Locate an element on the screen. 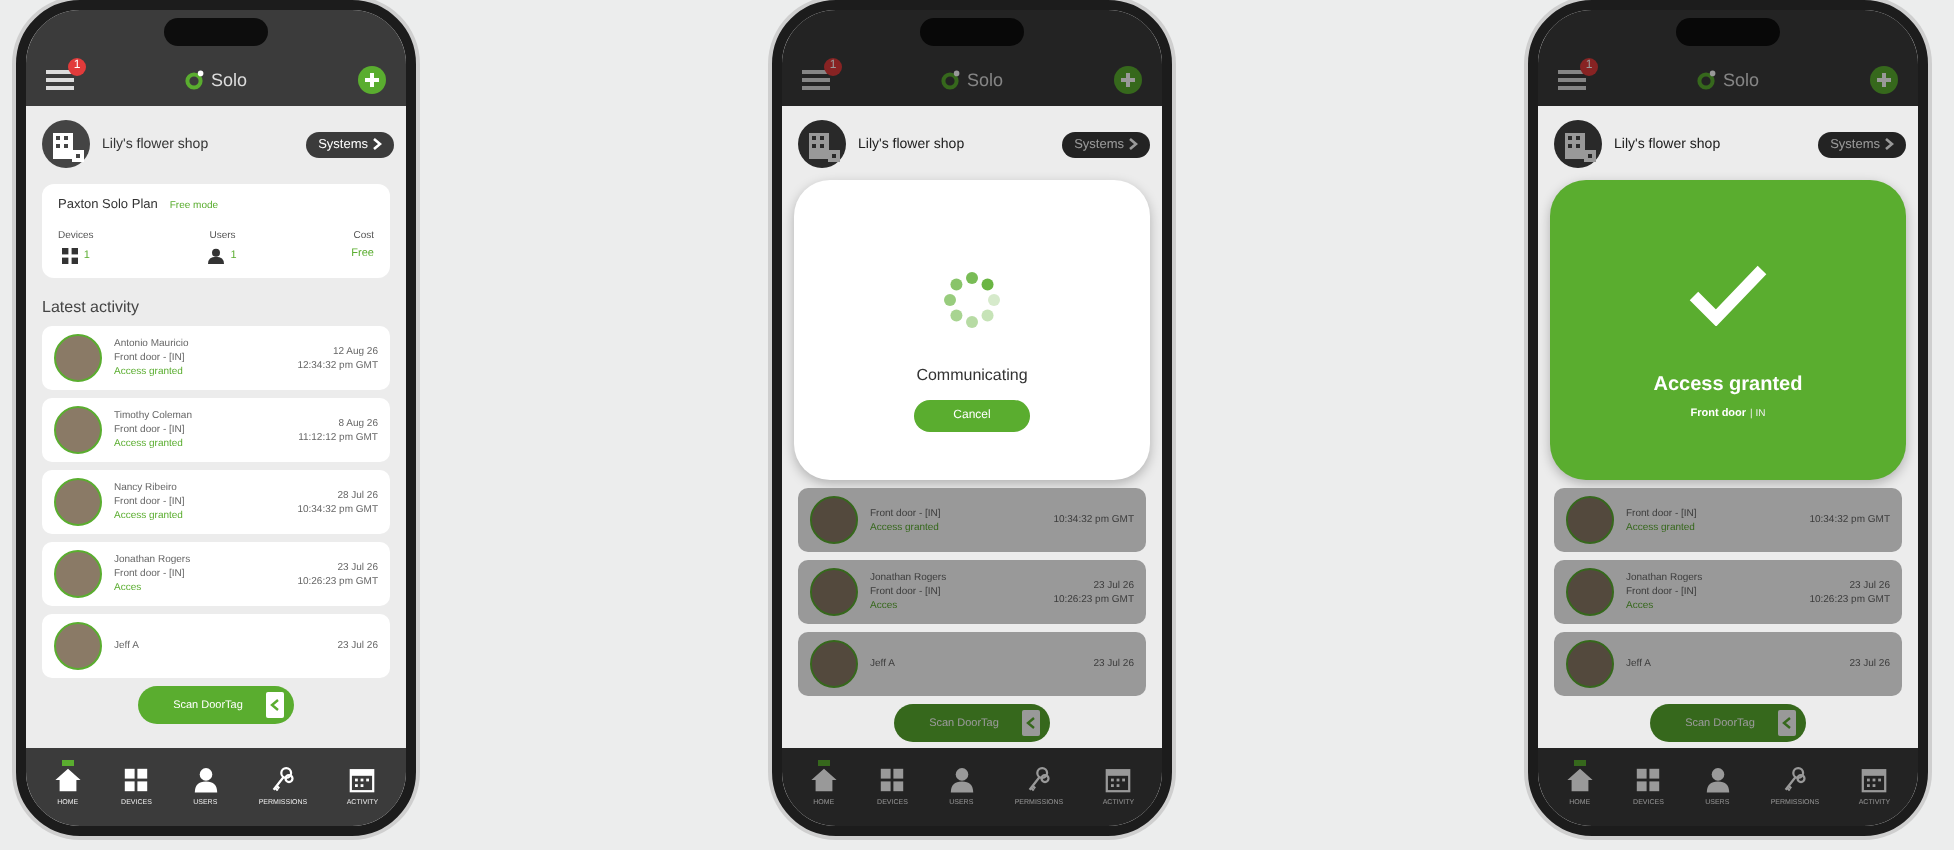 Image resolution: width=1954 pixels, height=850 pixels. check-icon is located at coordinates (1728, 293).